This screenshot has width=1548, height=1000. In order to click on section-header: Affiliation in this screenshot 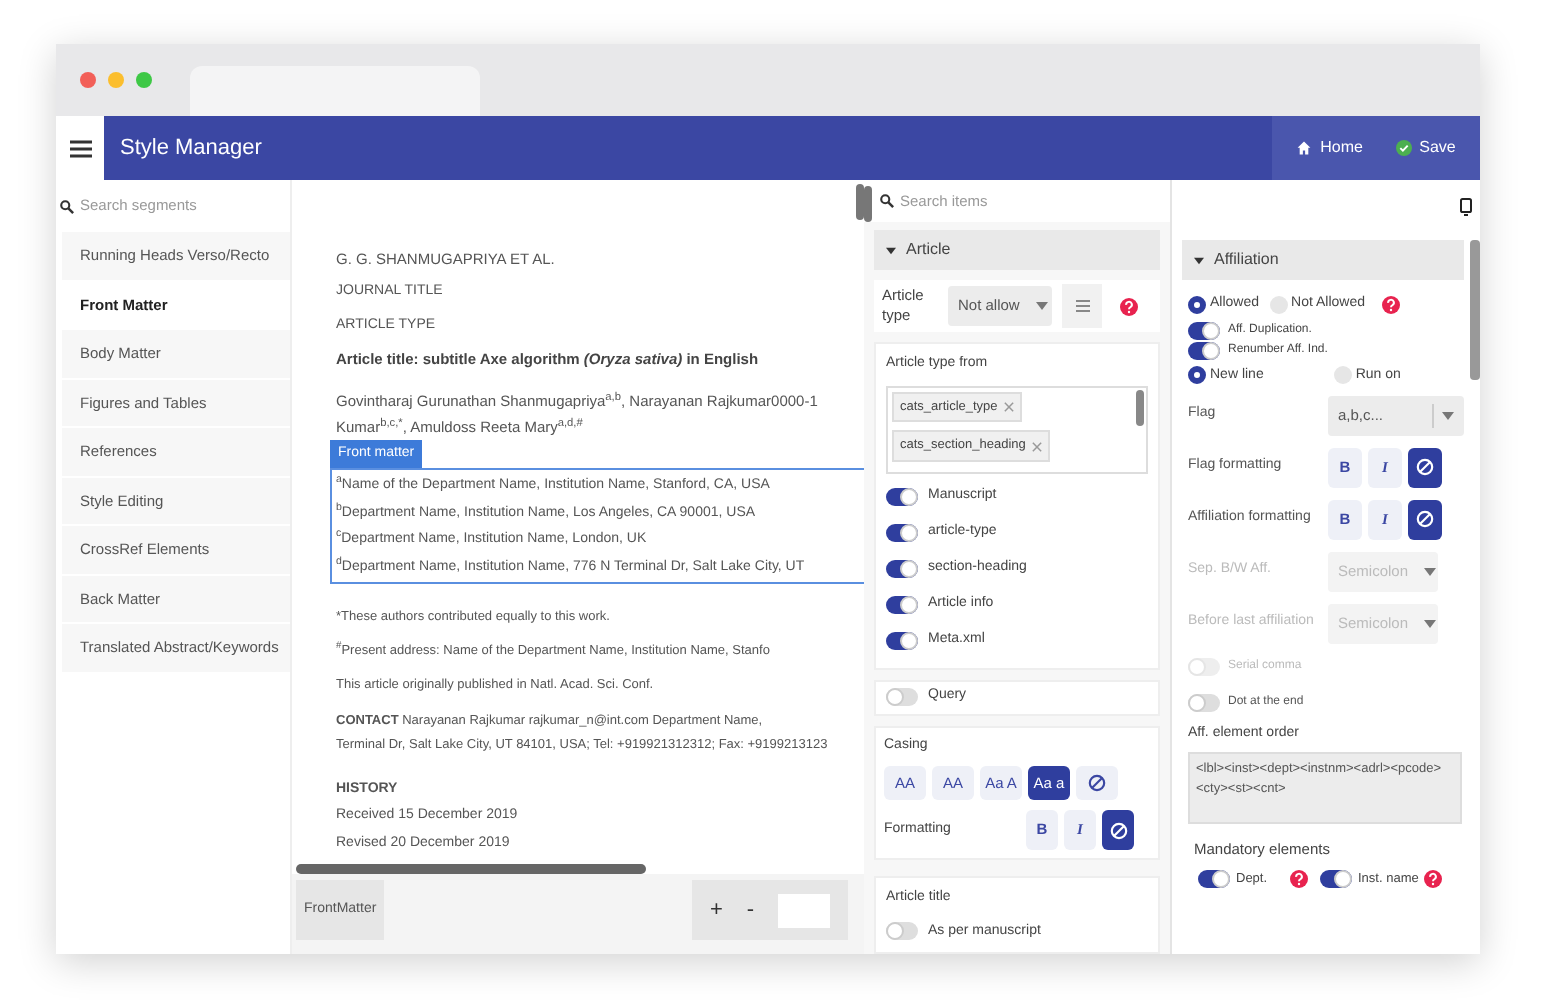, I will do `click(1323, 260)`.